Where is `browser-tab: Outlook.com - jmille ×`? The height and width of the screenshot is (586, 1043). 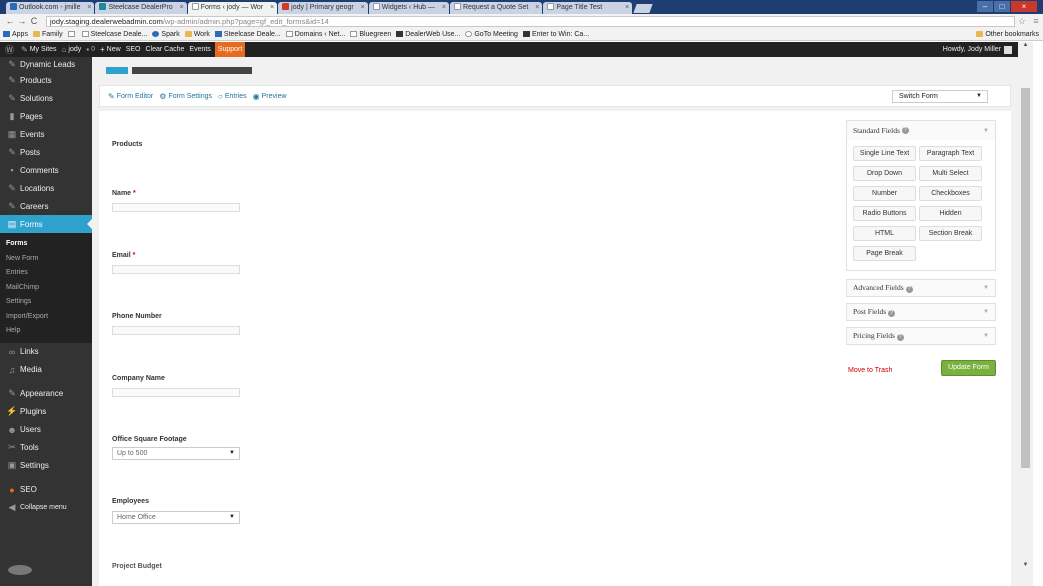
browser-tab: Outlook.com - jmille × is located at coordinates (50, 8).